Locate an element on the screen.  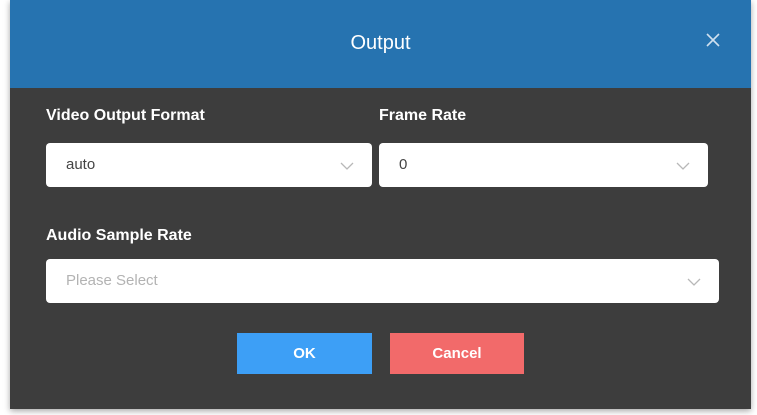
frame-rate-label: Frame Rate is located at coordinates (423, 115).